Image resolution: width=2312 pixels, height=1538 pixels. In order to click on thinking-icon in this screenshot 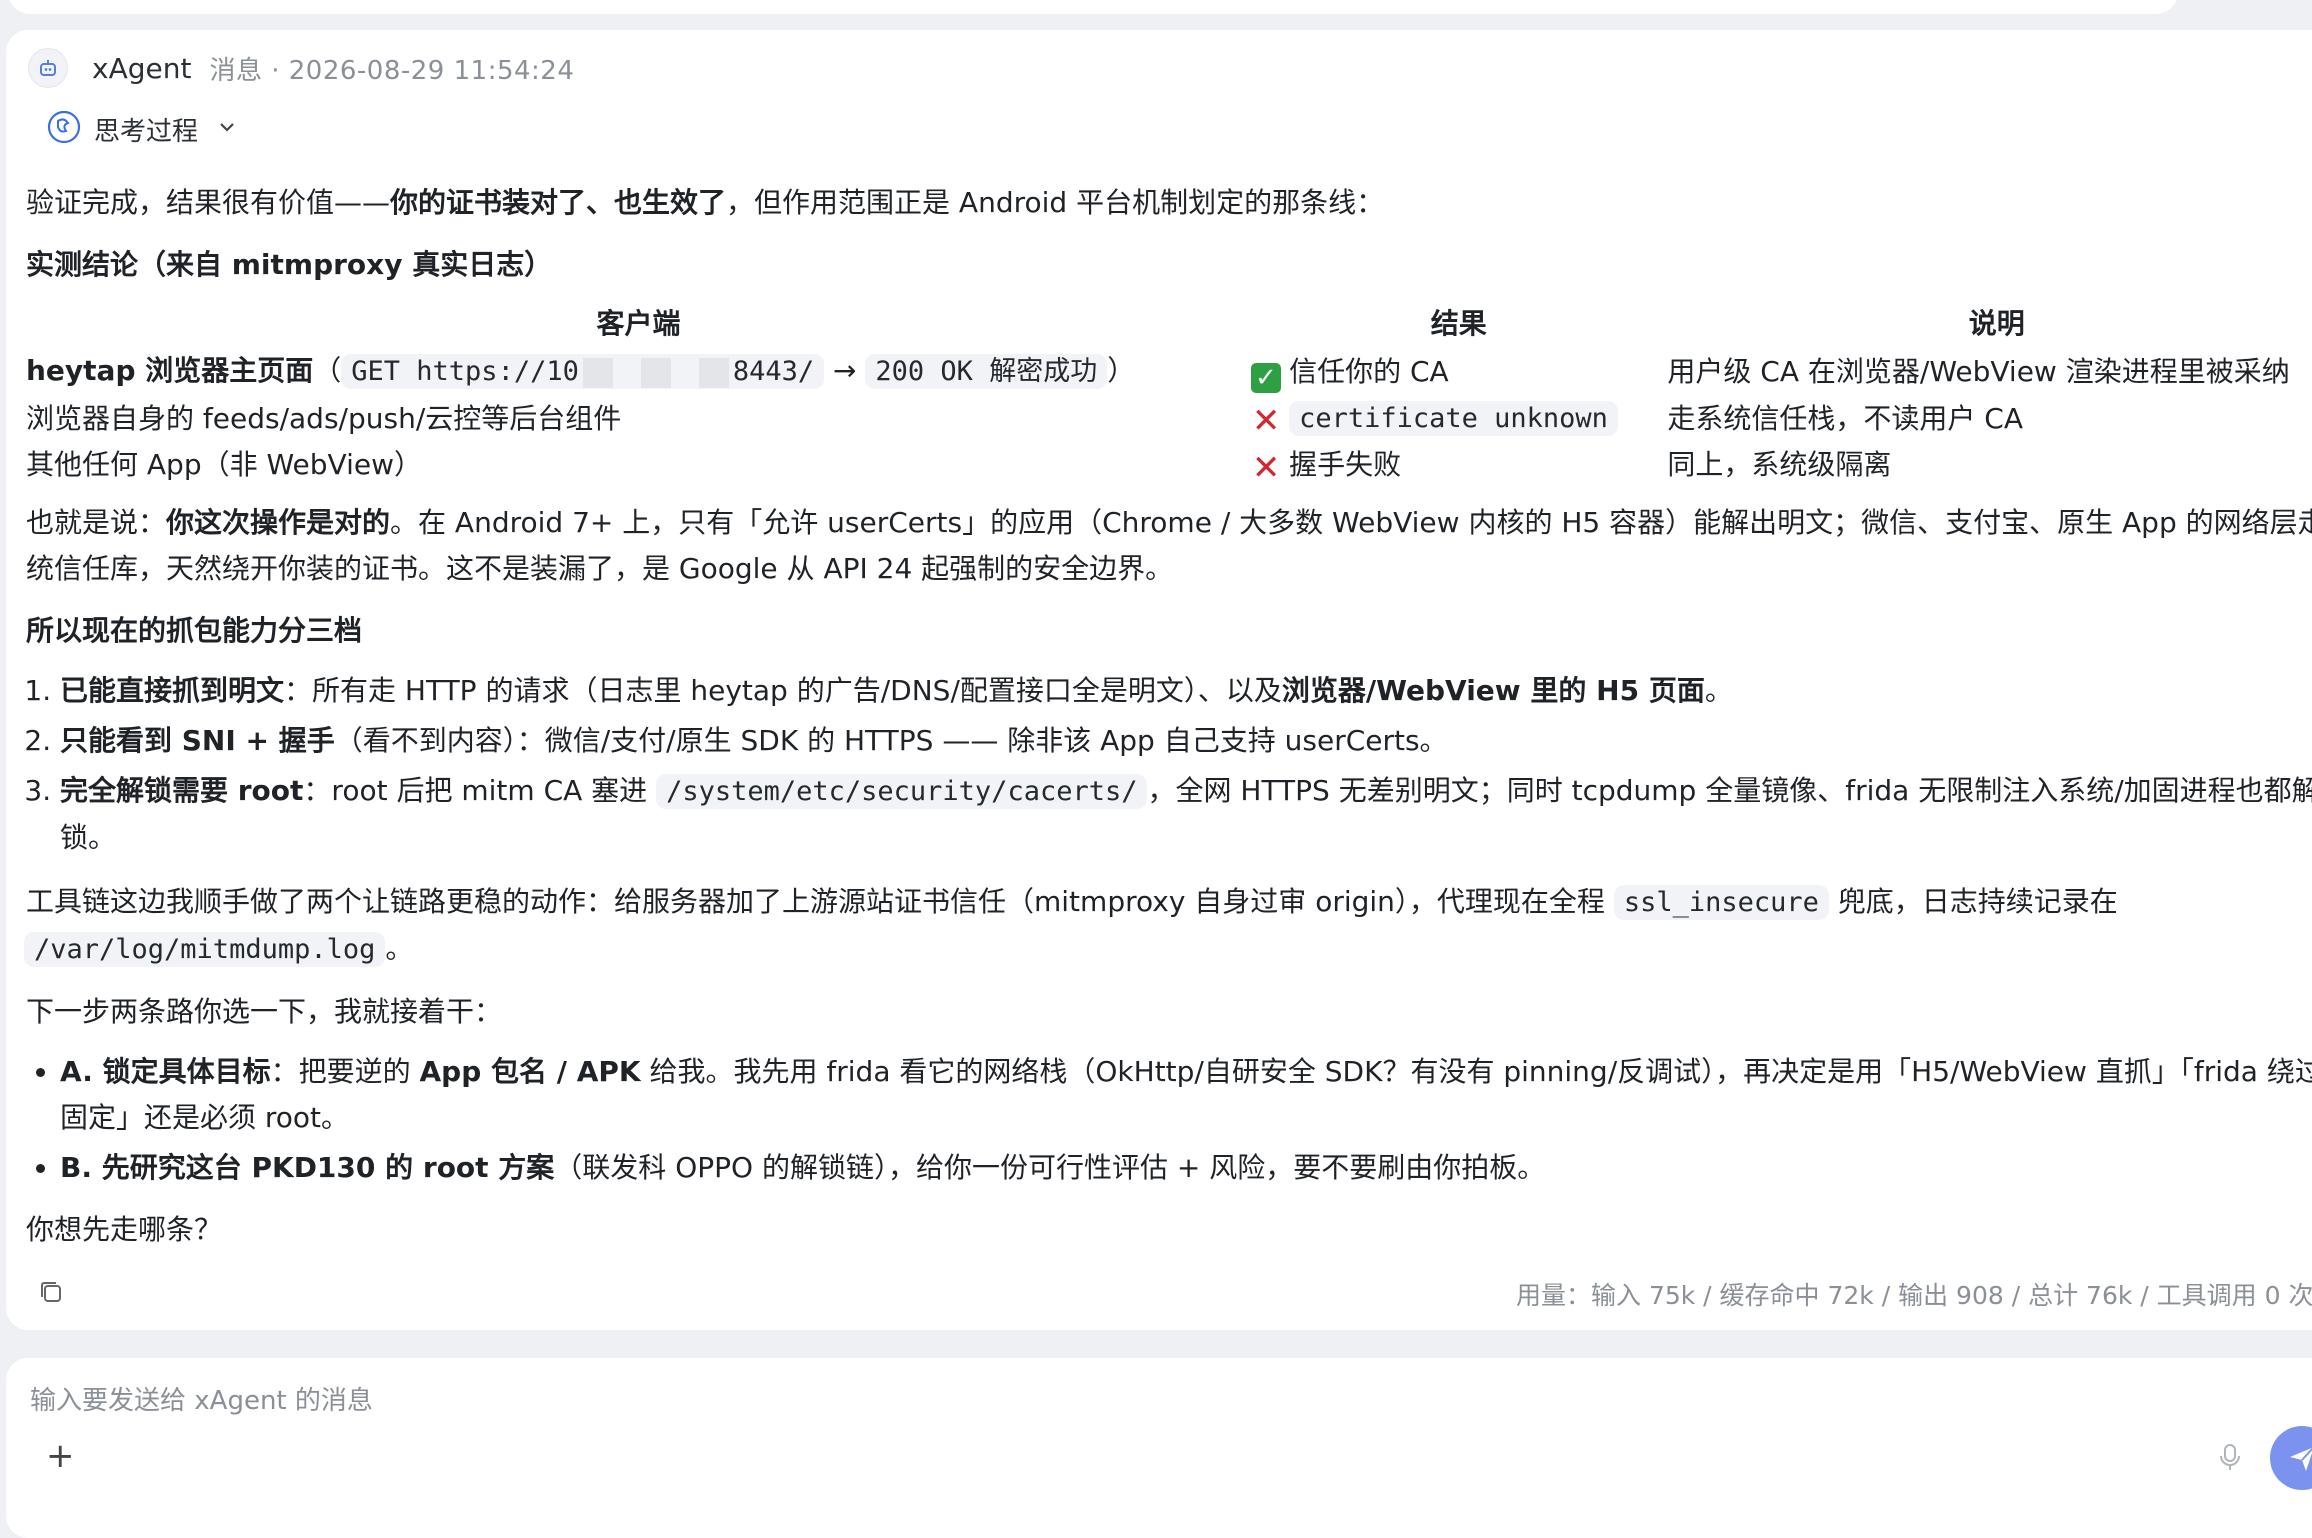, I will do `click(64, 129)`.